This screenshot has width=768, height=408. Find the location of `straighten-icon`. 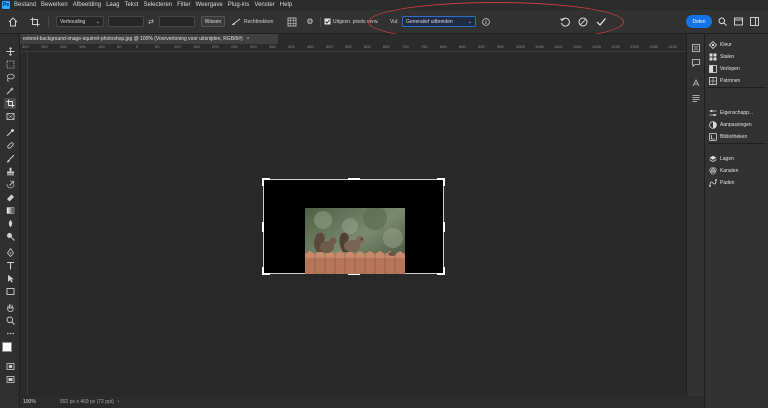

straighten-icon is located at coordinates (236, 21).